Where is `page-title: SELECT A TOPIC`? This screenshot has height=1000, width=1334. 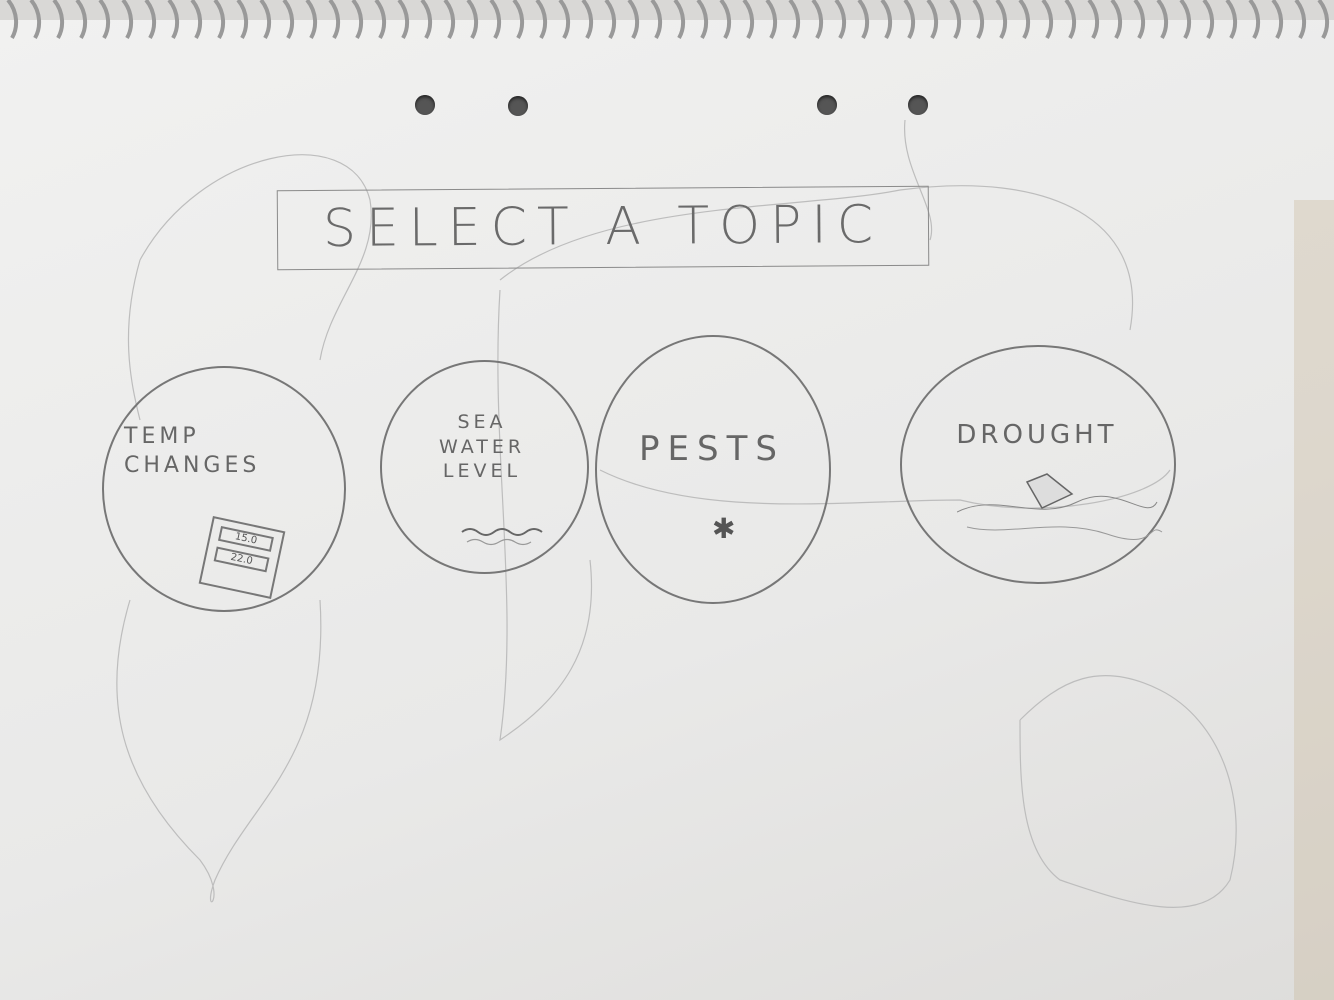 page-title: SELECT A TOPIC is located at coordinates (603, 227).